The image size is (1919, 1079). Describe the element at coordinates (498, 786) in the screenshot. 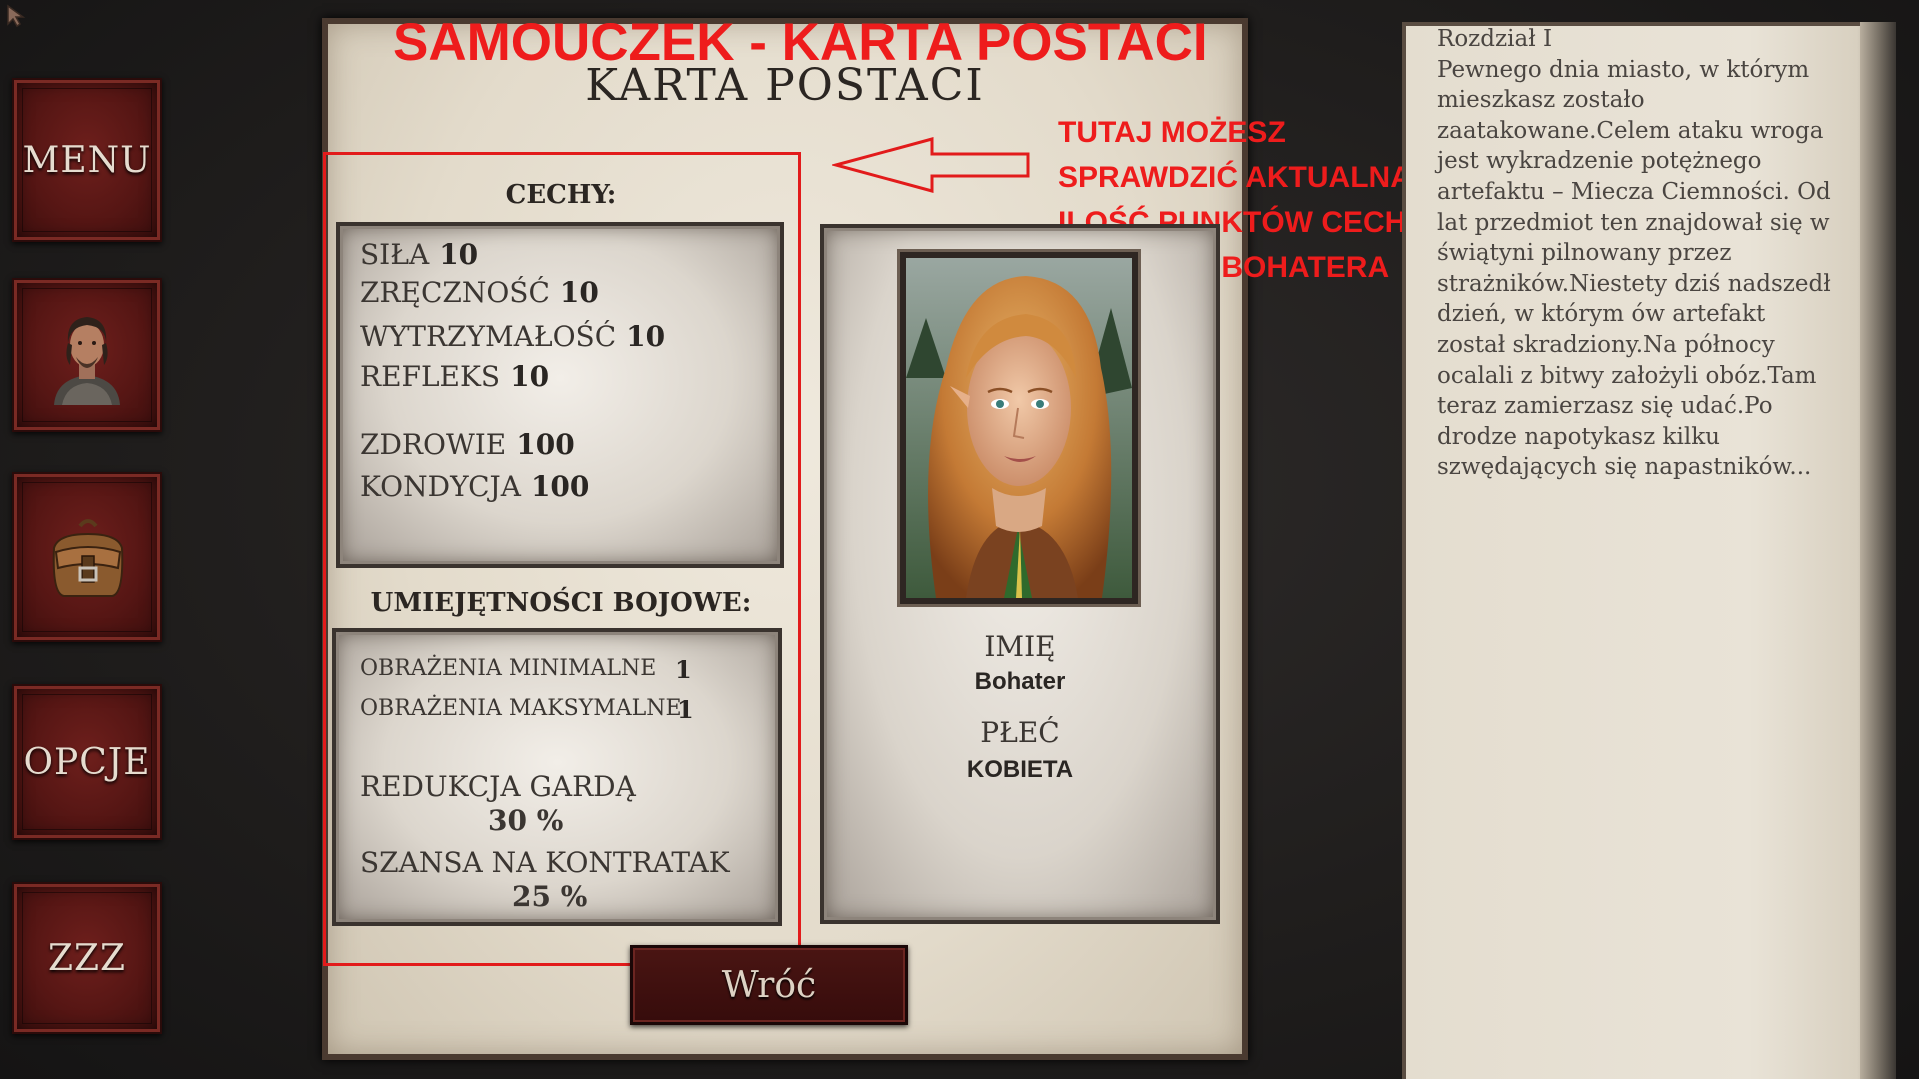

I see `guard-reduction-label: REDUKCJA GARDĄ` at that location.